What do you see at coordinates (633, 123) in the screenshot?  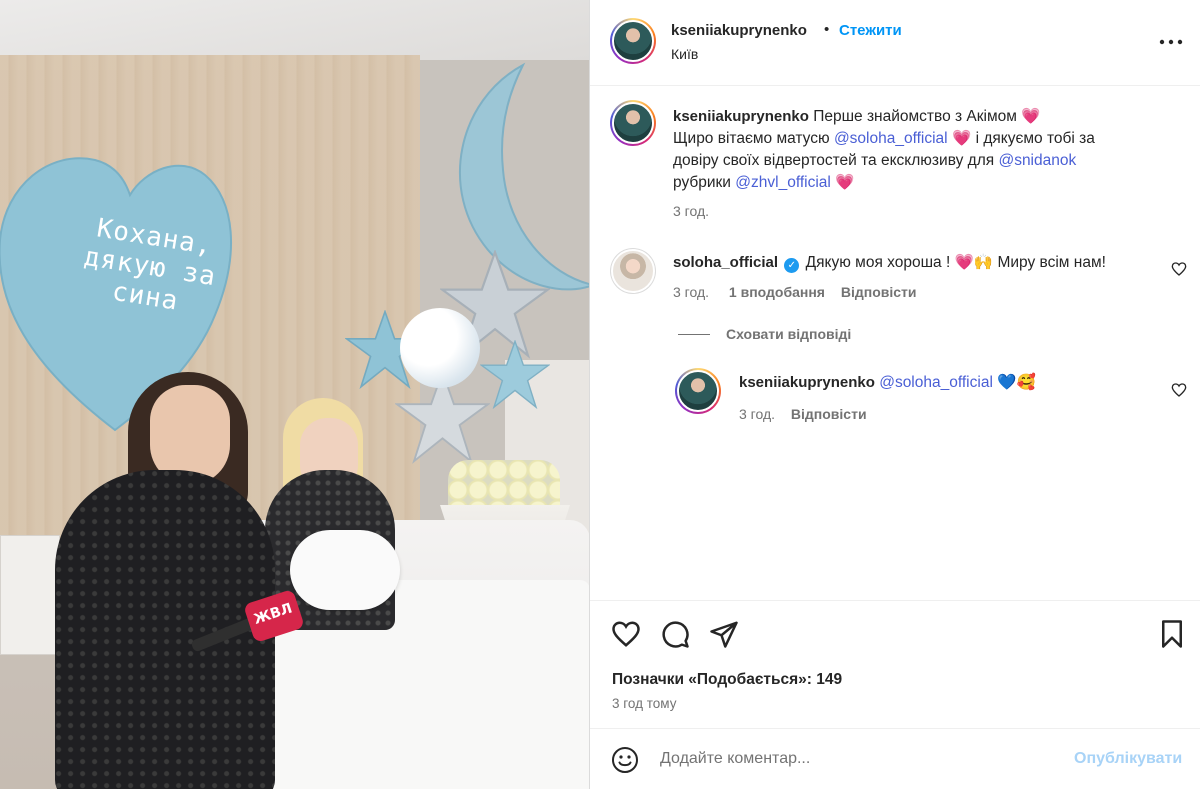 I see `caption-author-avatar` at bounding box center [633, 123].